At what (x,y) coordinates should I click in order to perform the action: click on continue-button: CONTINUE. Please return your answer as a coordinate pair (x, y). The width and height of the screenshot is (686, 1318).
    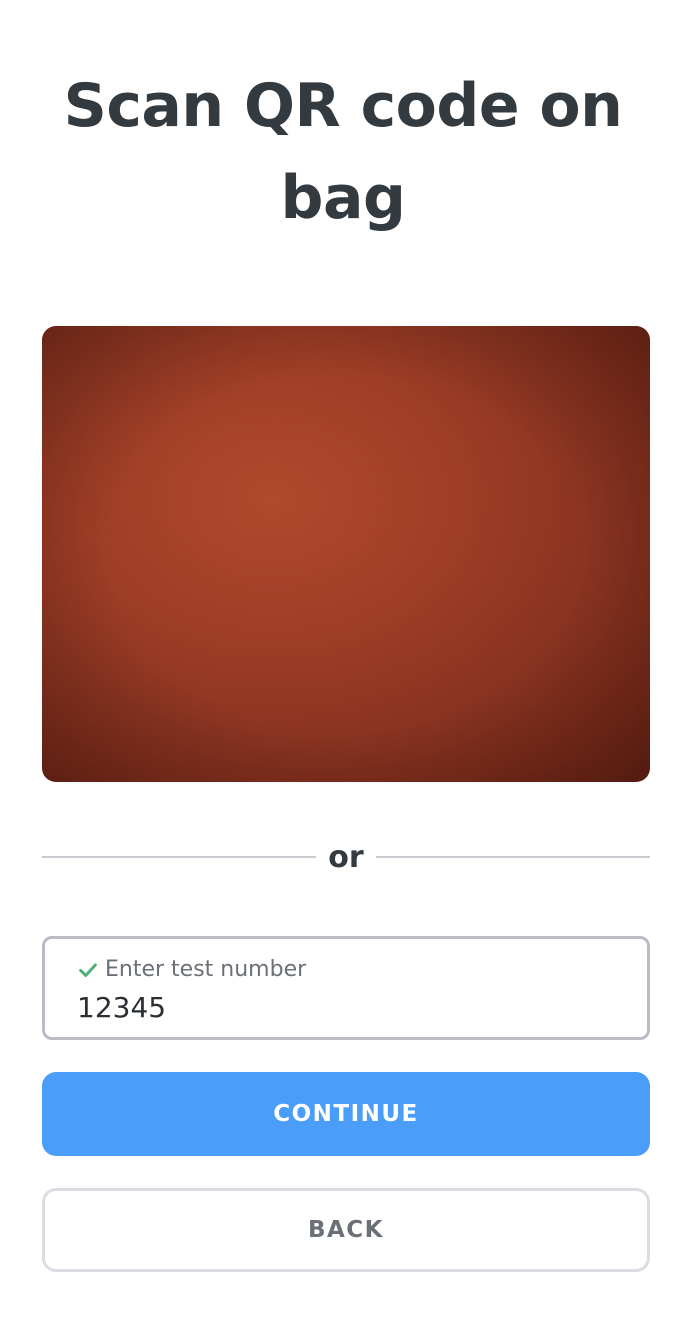
    Looking at the image, I should click on (346, 1114).